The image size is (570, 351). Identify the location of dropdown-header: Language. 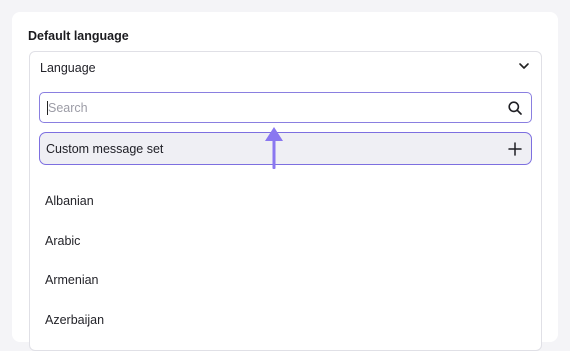
(285, 67).